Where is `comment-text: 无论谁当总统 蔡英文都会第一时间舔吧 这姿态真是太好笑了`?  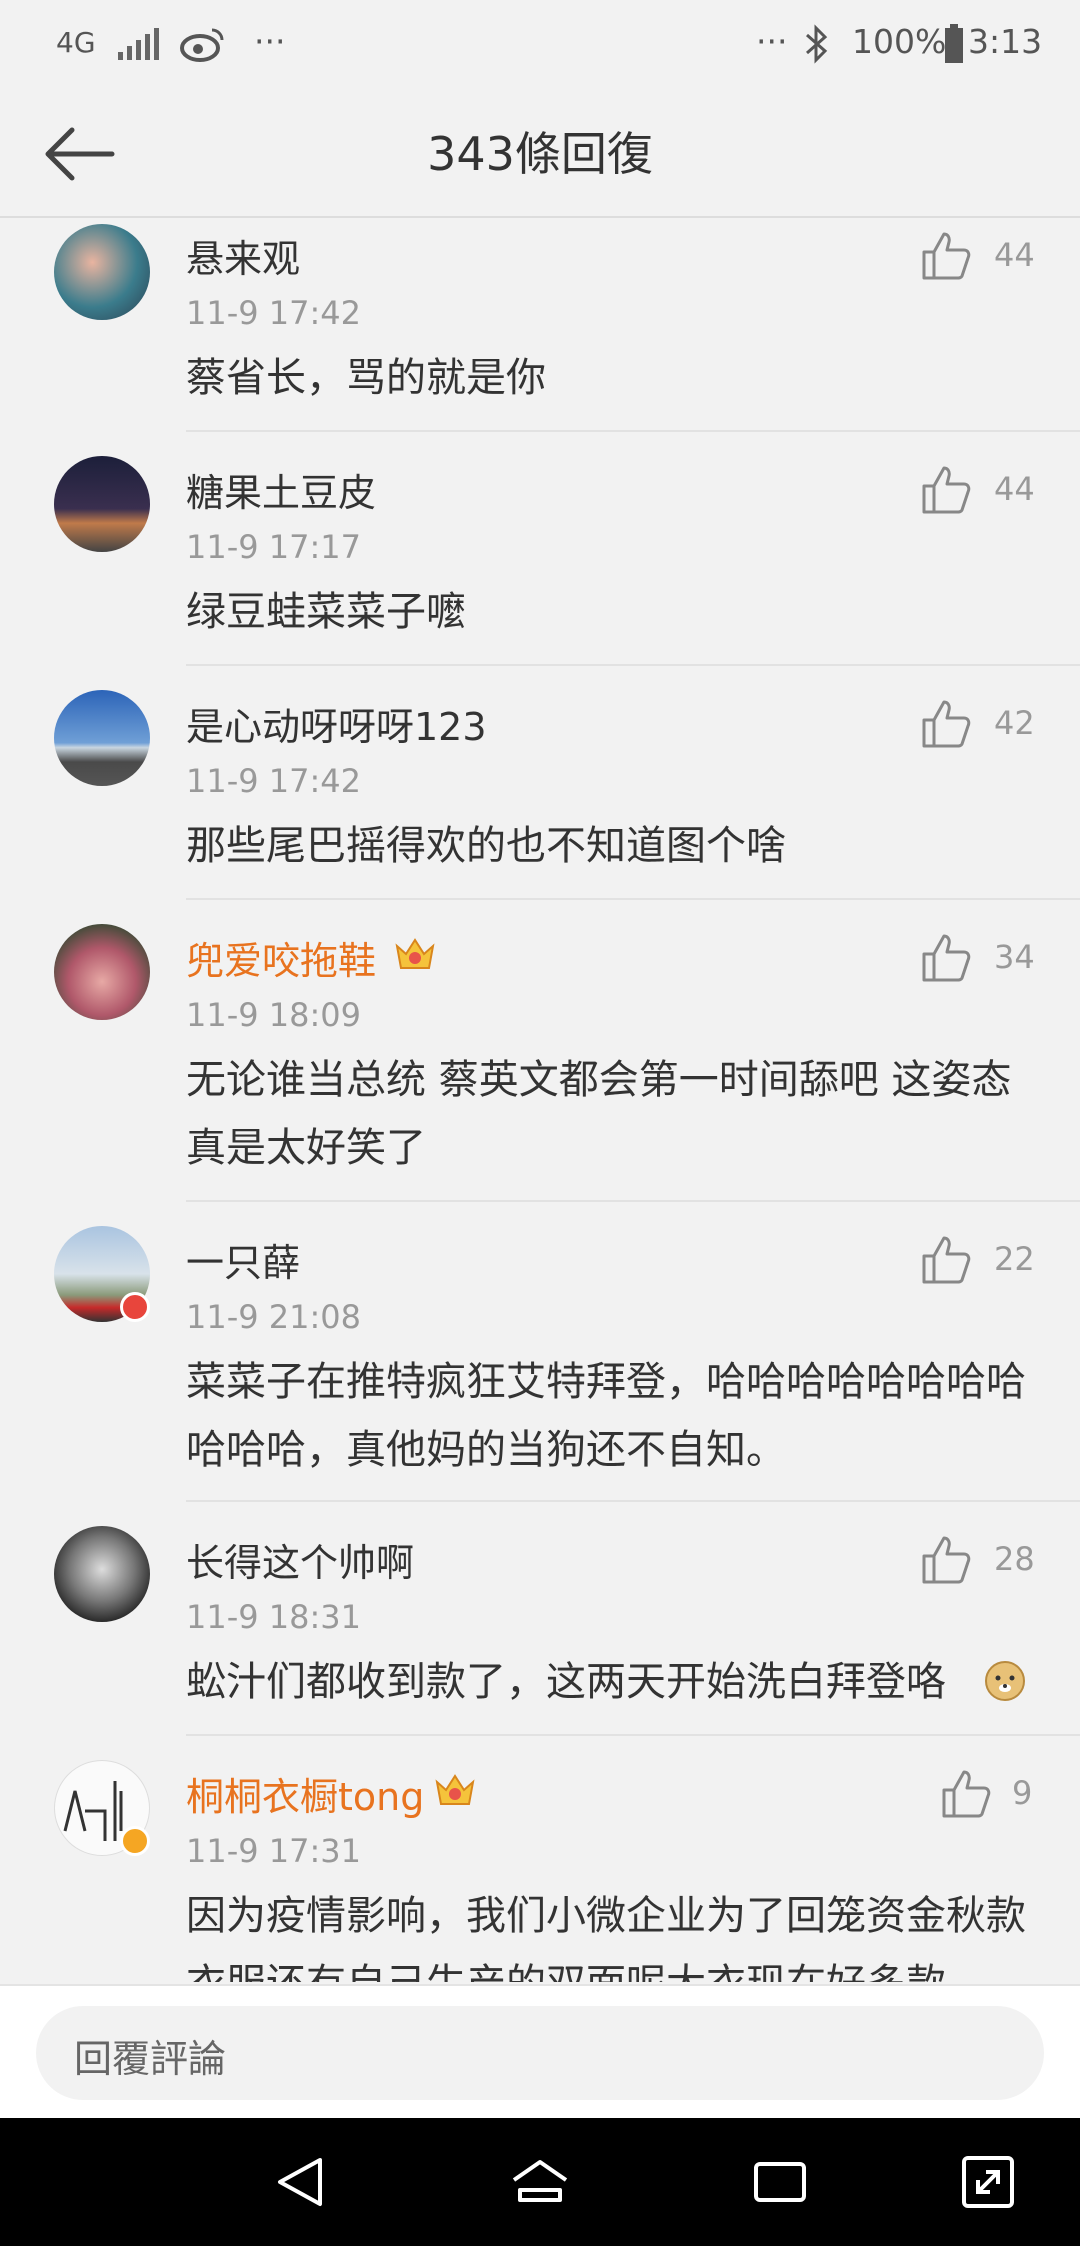 comment-text: 无论谁当总统 蔡英文都会第一时间舔吧 这姿态真是太好笑了 is located at coordinates (599, 1114).